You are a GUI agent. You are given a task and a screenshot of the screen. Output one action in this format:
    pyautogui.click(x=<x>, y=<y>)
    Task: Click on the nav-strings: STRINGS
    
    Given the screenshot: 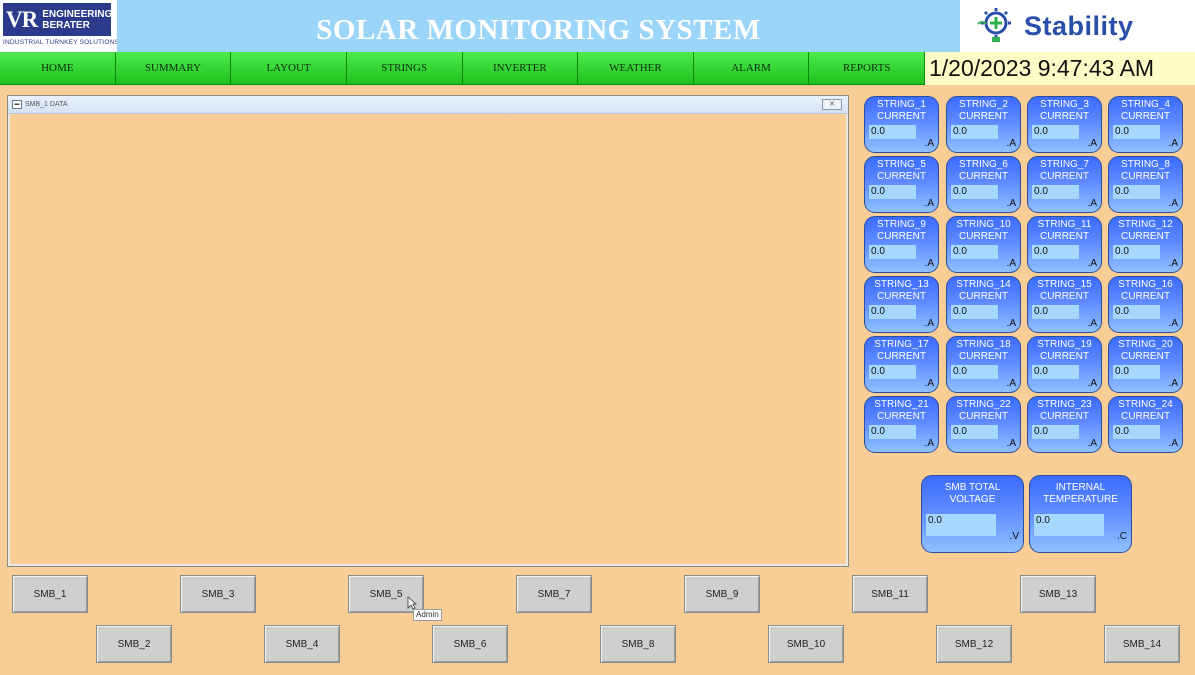 What is the action you would take?
    pyautogui.click(x=404, y=68)
    